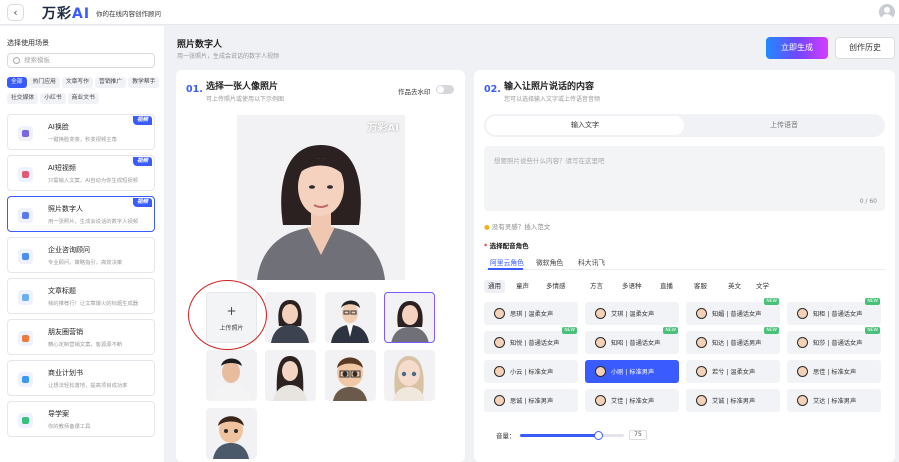  What do you see at coordinates (409, 317) in the screenshot?
I see `preset-photo-selected` at bounding box center [409, 317].